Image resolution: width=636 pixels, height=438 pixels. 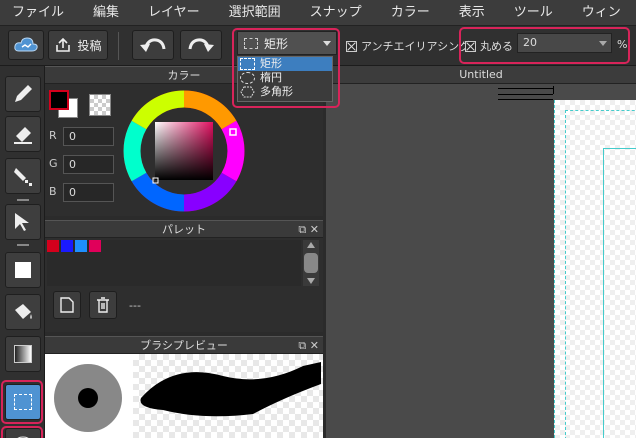 What do you see at coordinates (619, 293) in the screenshot?
I see `inner-frame-guide` at bounding box center [619, 293].